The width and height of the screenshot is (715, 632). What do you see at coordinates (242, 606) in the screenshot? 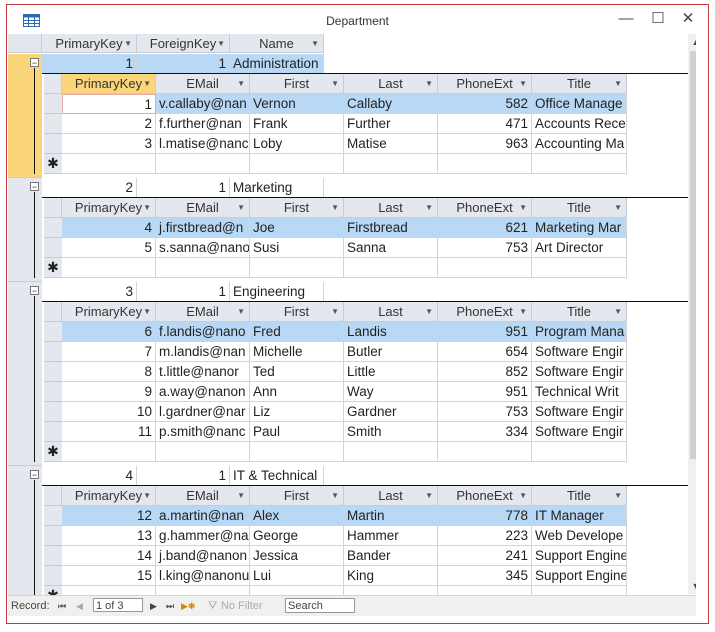
I see `no-filter-button: No Filter` at bounding box center [242, 606].